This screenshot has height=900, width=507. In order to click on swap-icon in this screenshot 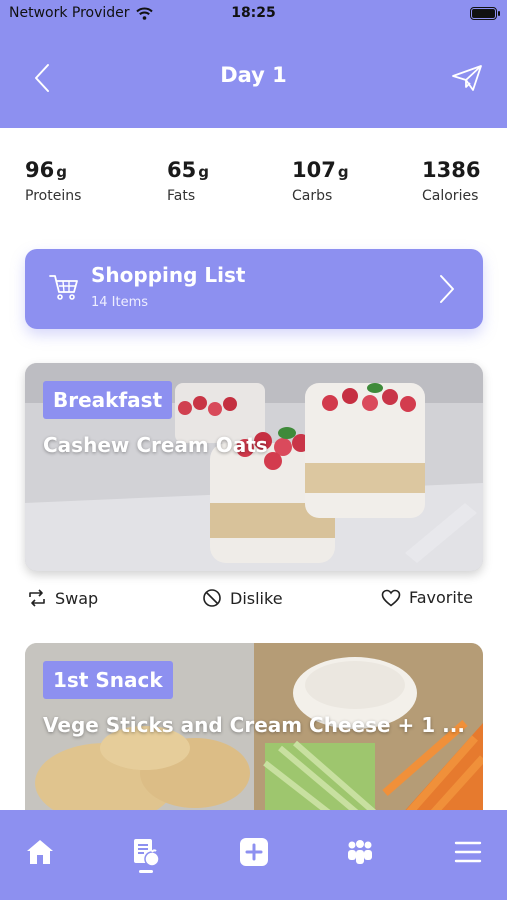, I will do `click(37, 598)`.